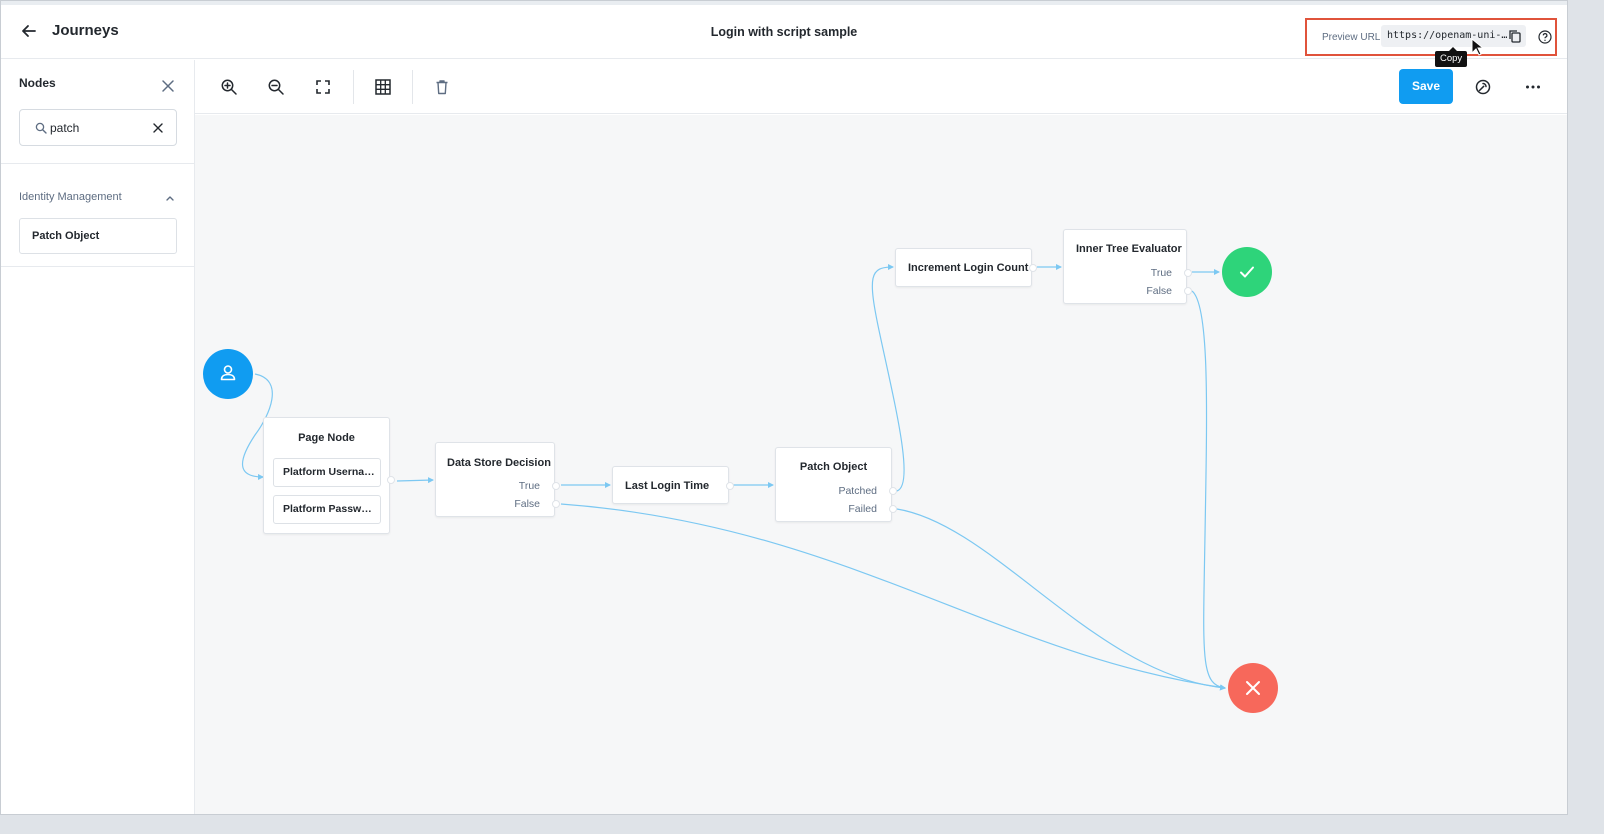 The height and width of the screenshot is (834, 1604). I want to click on troubleshoot-icon, so click(1483, 87).